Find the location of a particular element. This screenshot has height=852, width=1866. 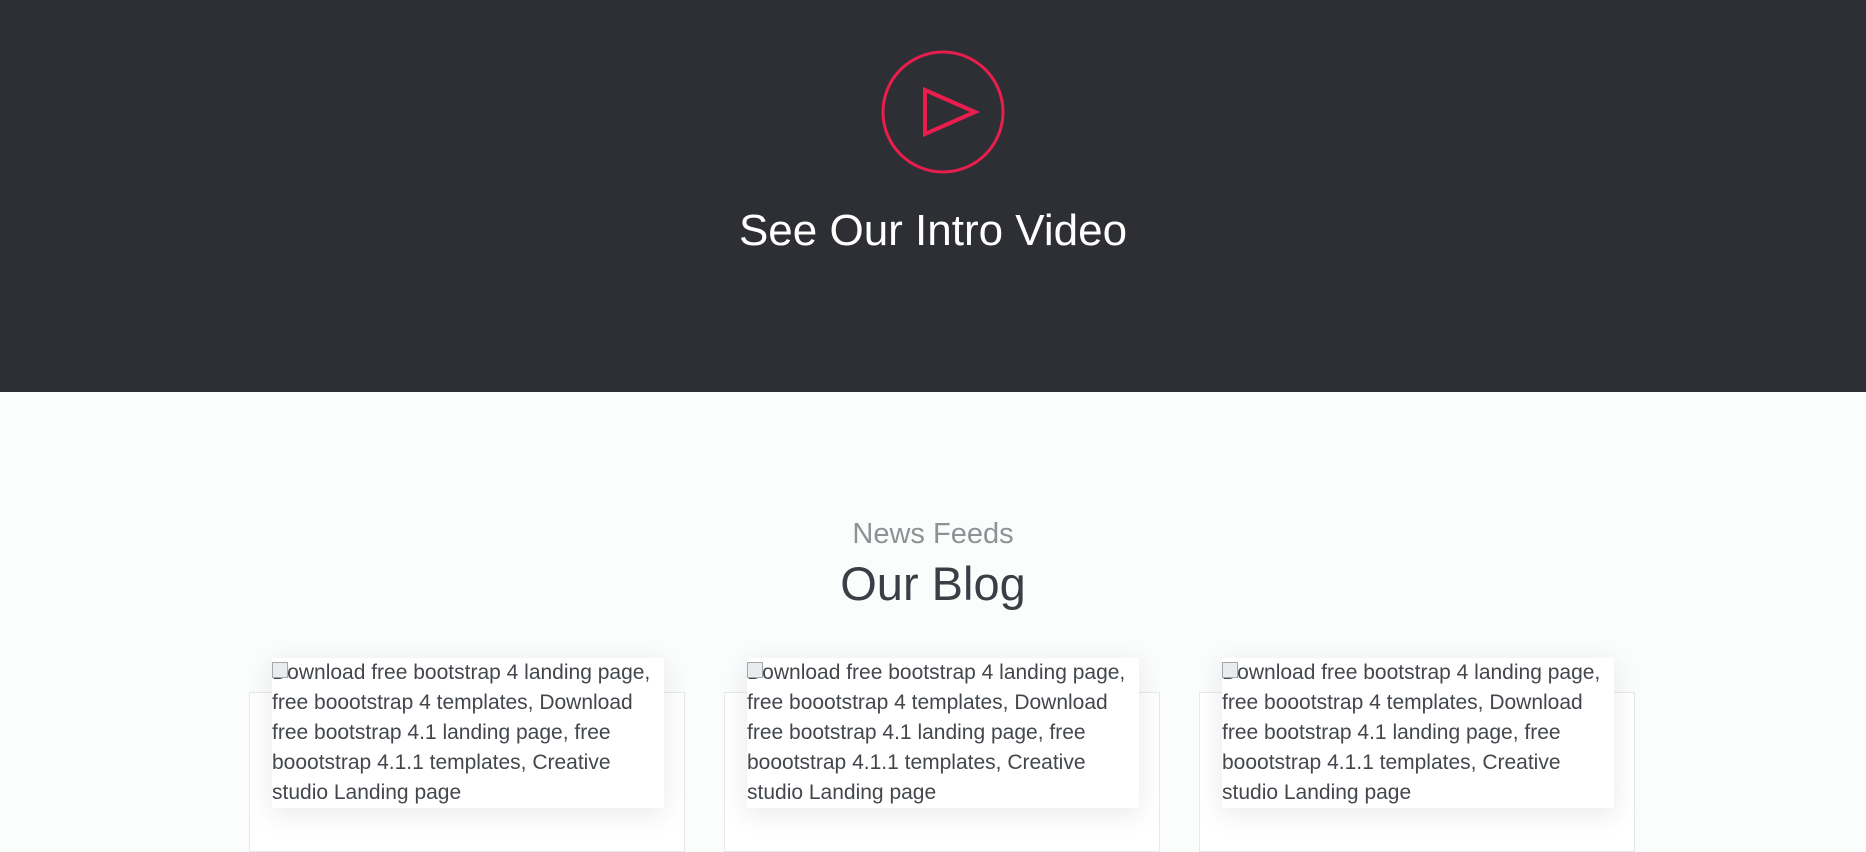

play-video-button is located at coordinates (943, 112).